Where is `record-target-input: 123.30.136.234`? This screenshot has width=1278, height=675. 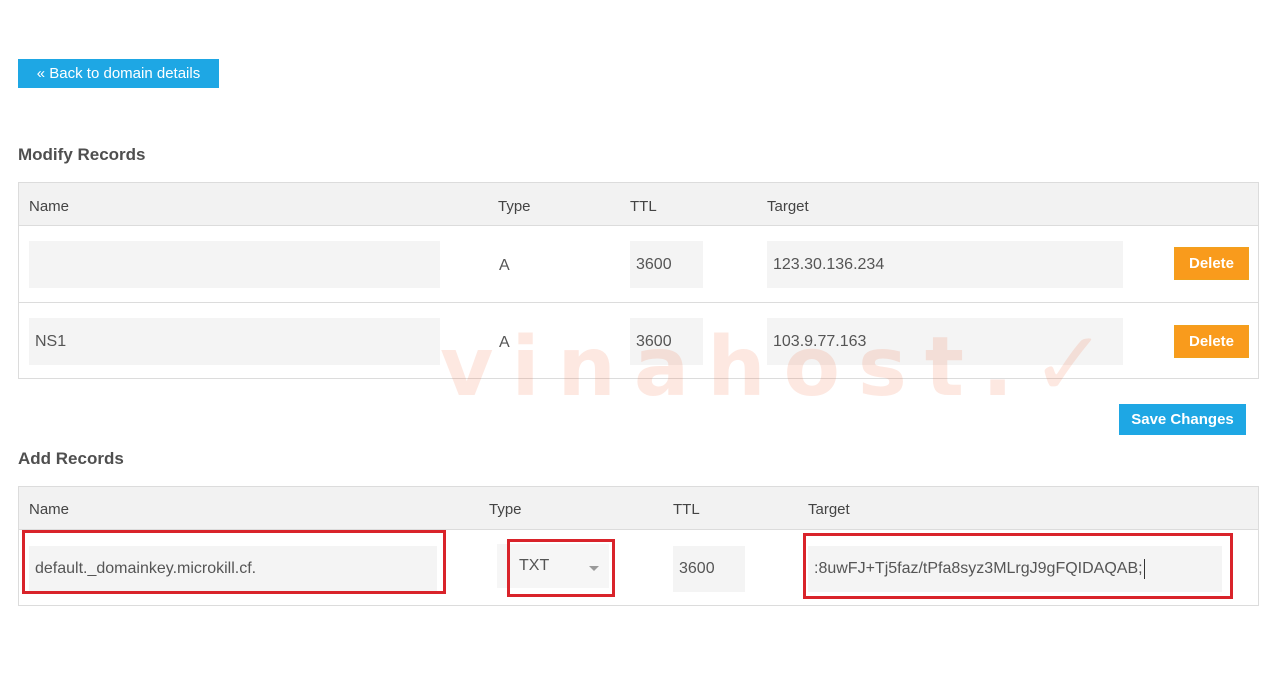
record-target-input: 123.30.136.234 is located at coordinates (945, 264).